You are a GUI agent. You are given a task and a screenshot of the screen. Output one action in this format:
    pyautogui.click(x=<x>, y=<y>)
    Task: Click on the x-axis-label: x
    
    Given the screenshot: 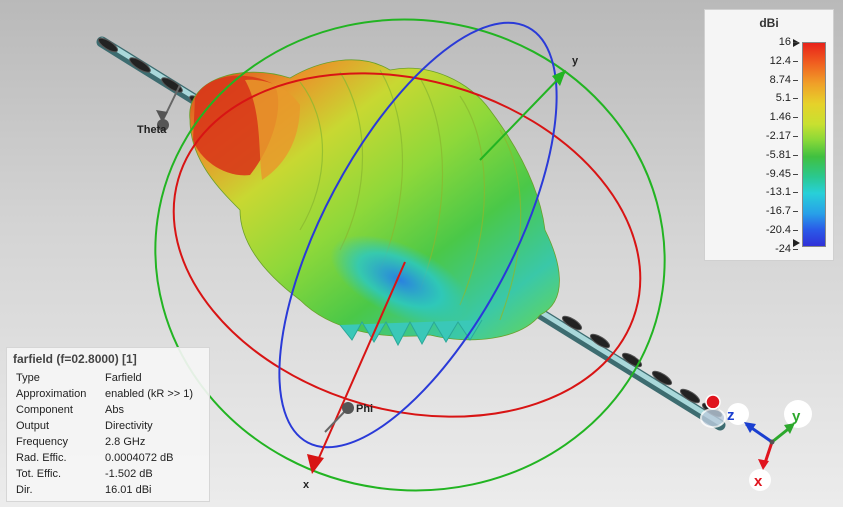 What is the action you would take?
    pyautogui.click(x=306, y=485)
    